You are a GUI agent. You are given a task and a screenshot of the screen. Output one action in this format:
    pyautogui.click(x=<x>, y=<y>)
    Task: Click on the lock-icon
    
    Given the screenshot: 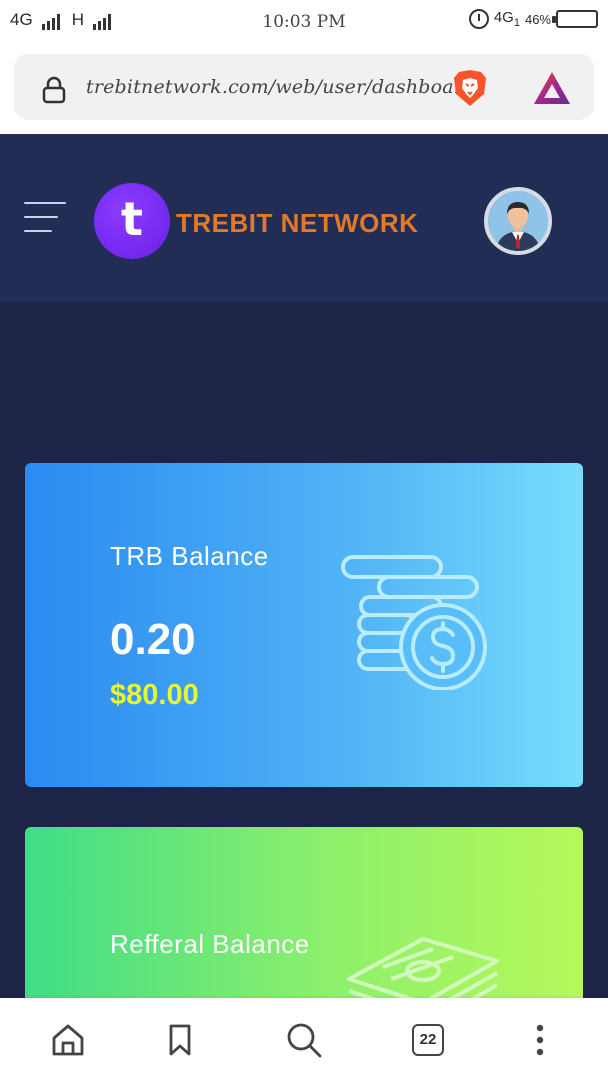 What is the action you would take?
    pyautogui.click(x=54, y=90)
    